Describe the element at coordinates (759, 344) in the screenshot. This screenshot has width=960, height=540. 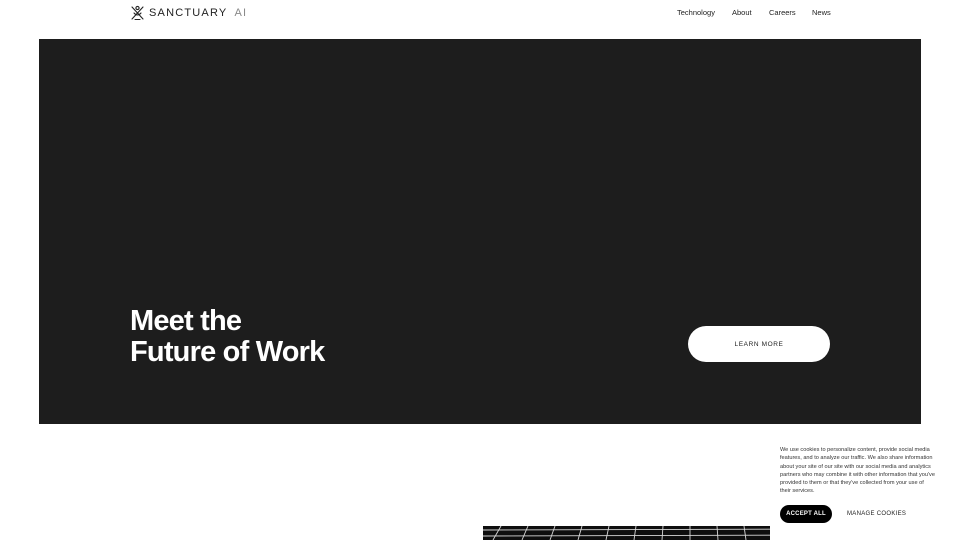
I see `learn-more-button: LEARN MORE` at that location.